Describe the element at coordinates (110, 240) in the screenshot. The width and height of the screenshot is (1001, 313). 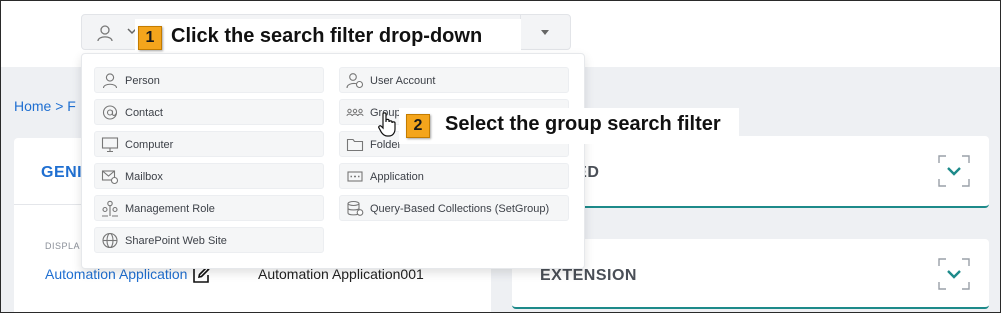
I see `globe-icon` at that location.